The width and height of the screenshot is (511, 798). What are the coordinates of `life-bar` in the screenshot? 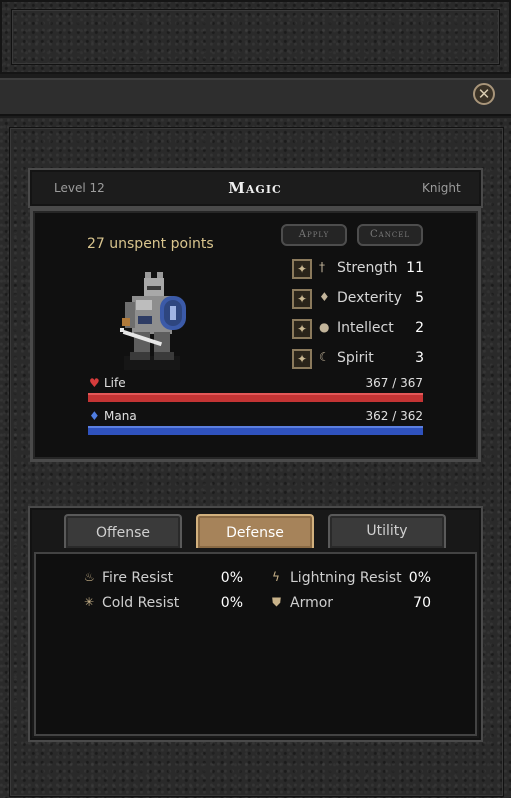 It's located at (255, 397).